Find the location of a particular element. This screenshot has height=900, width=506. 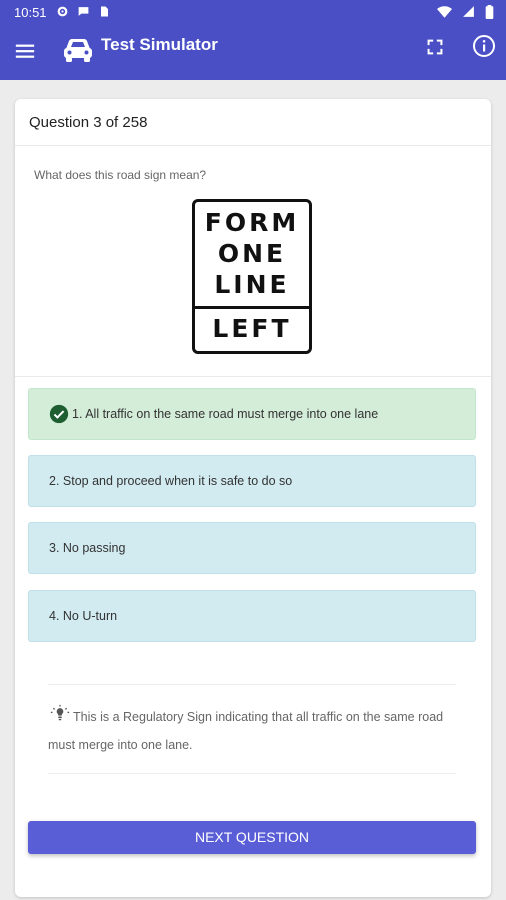

divider is located at coordinates (253, 376).